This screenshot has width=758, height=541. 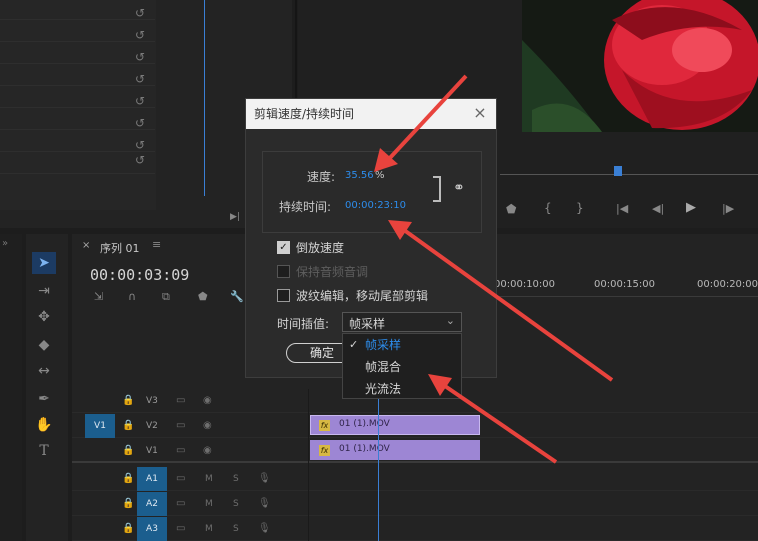 What do you see at coordinates (658, 208) in the screenshot?
I see `step-back-icon: ◀|` at bounding box center [658, 208].